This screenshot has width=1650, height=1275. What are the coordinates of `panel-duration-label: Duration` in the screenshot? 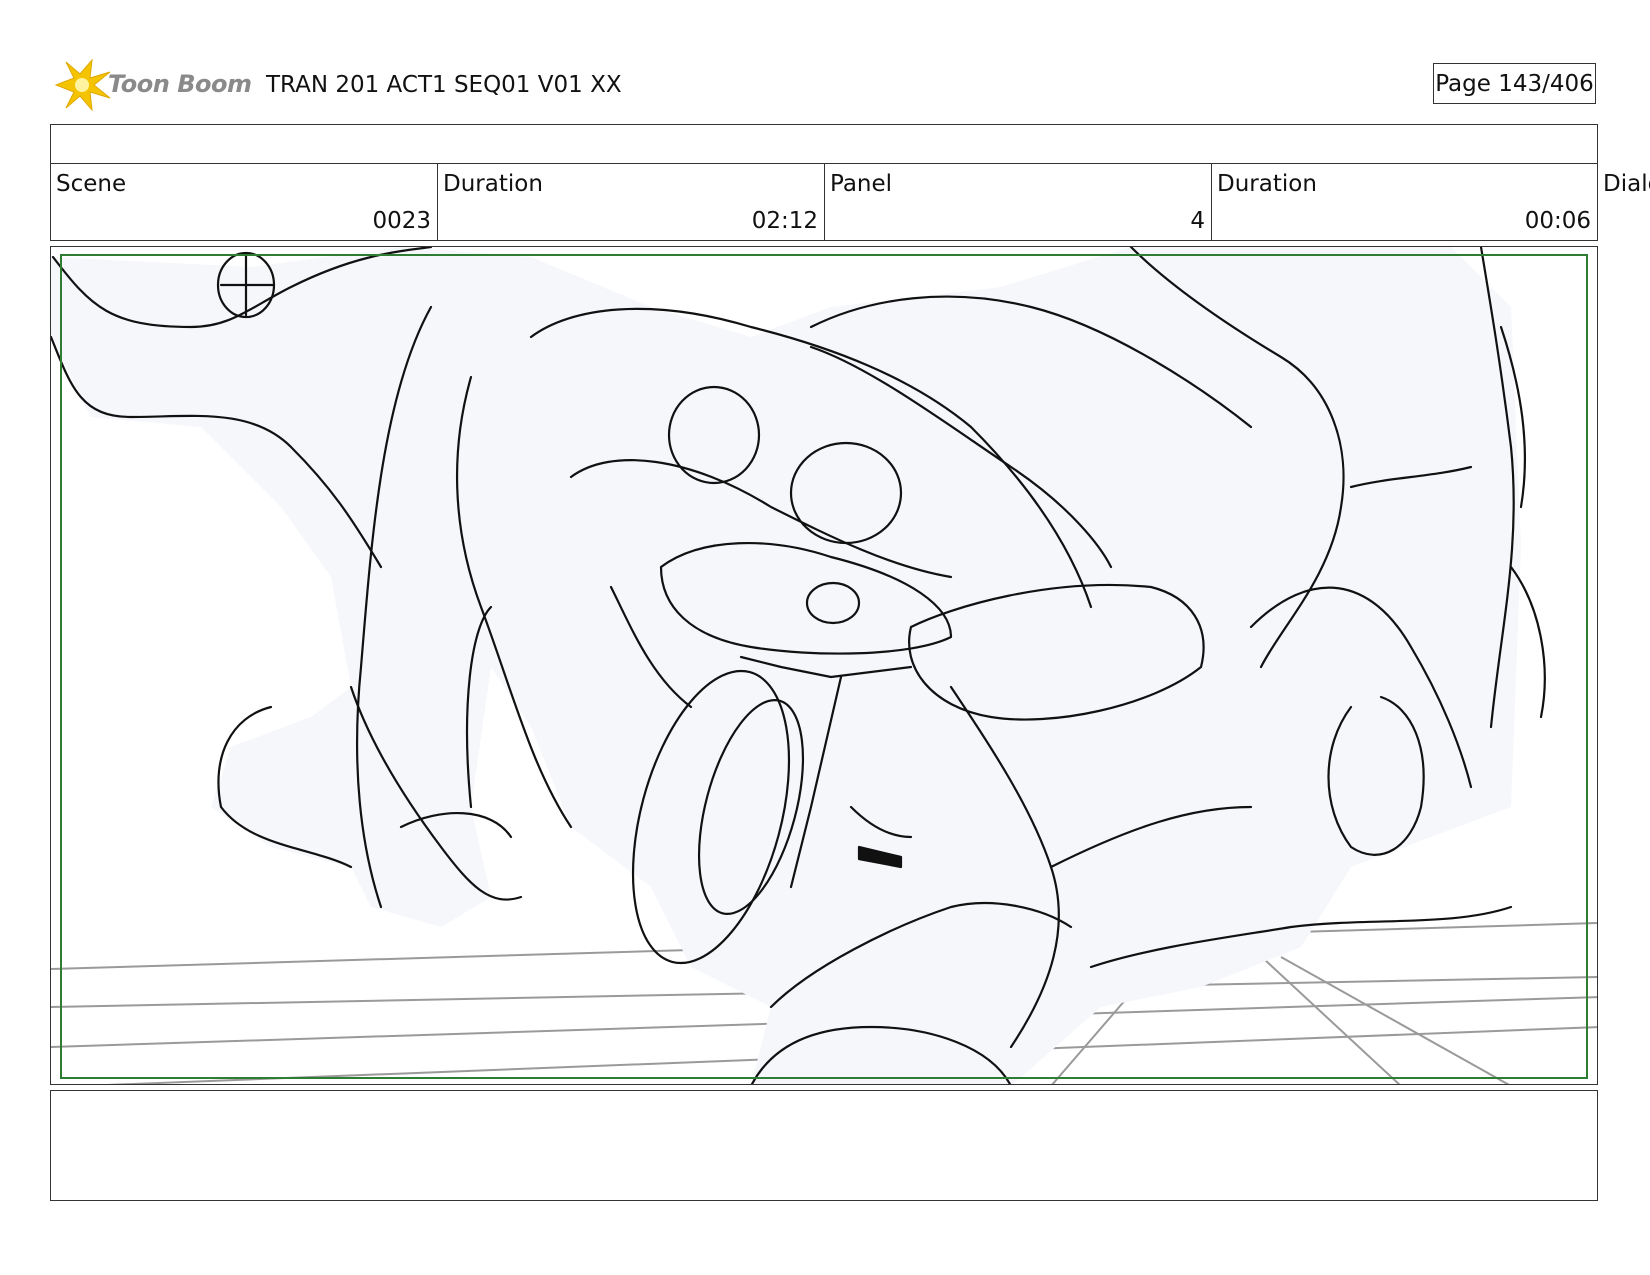 It's located at (1267, 184).